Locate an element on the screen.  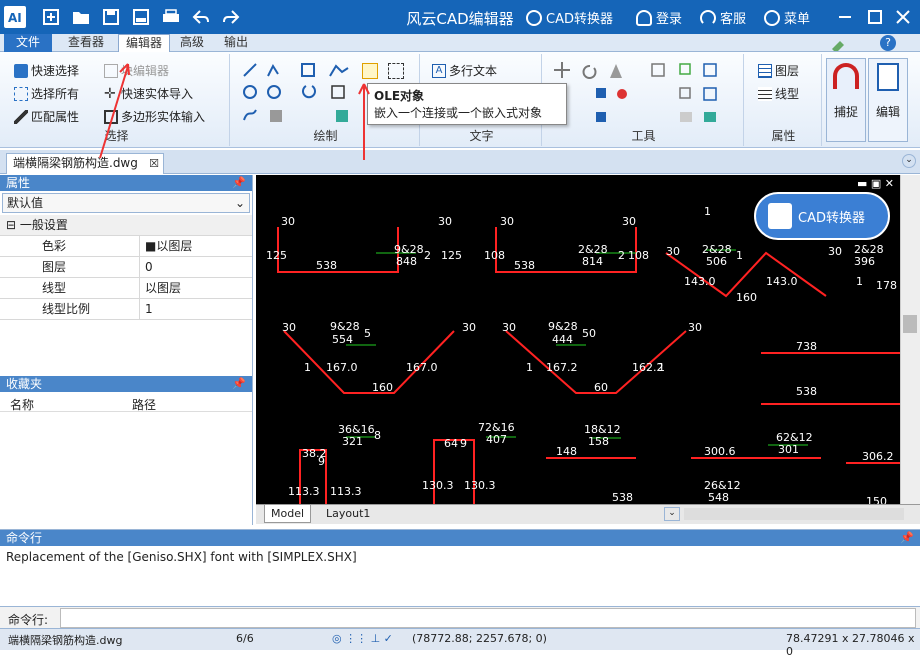
title-bar: AI 风云CAD编辑器 CAD转换器 登录 客服 菜单 is located at coordinates (460, 17).